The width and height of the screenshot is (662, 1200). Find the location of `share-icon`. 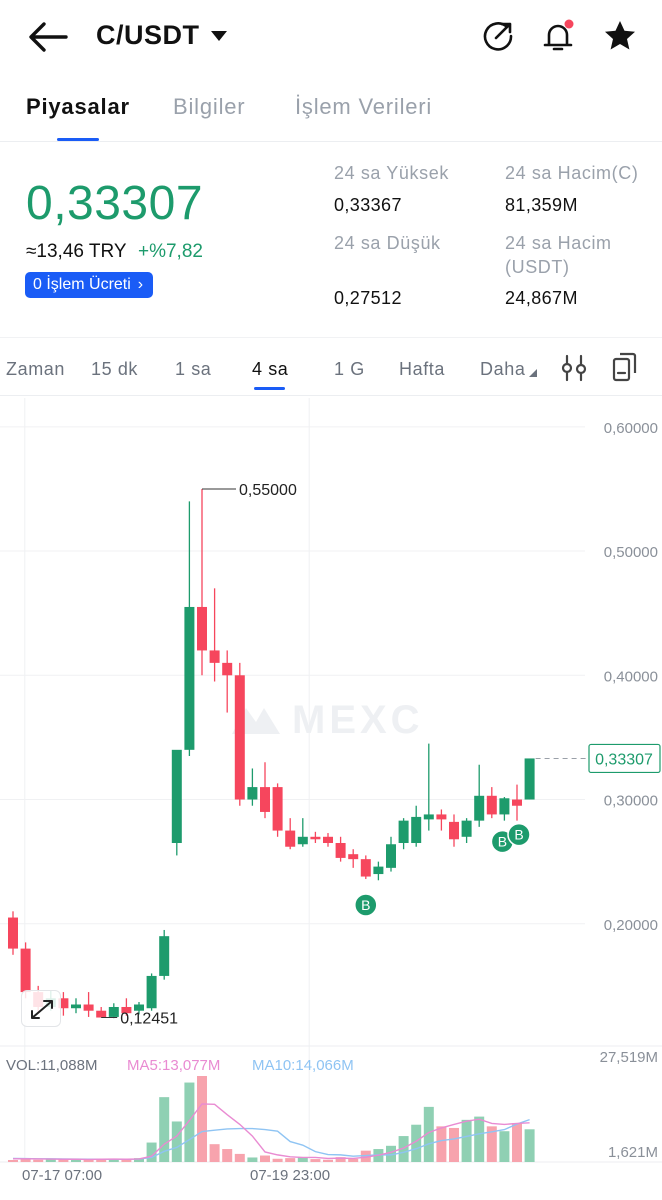

share-icon is located at coordinates (498, 36).